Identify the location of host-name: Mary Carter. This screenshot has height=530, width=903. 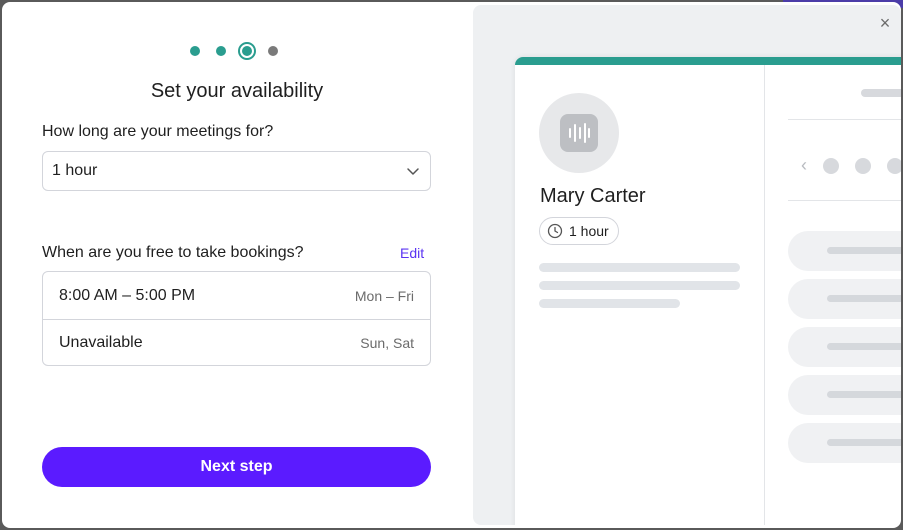
(593, 196).